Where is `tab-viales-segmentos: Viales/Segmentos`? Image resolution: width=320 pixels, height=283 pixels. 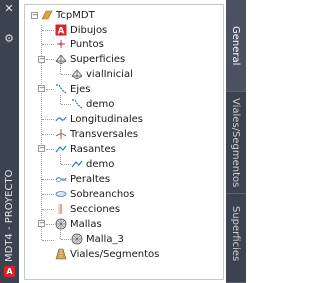 tab-viales-segmentos: Viales/Segmentos is located at coordinates (236, 143).